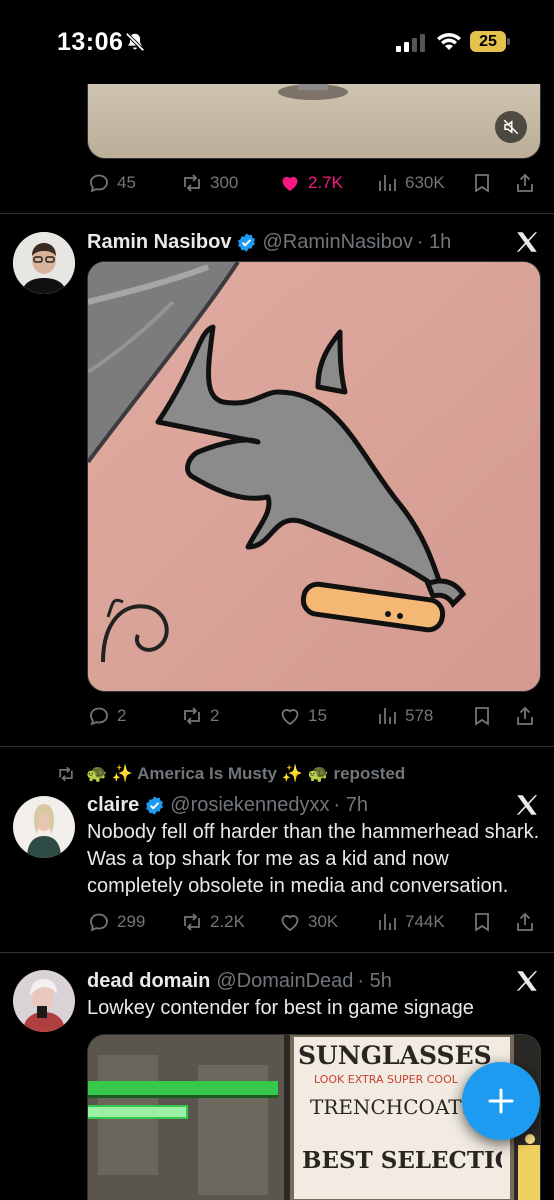 The image size is (554, 1200). I want to click on reply-button: 299, so click(116, 922).